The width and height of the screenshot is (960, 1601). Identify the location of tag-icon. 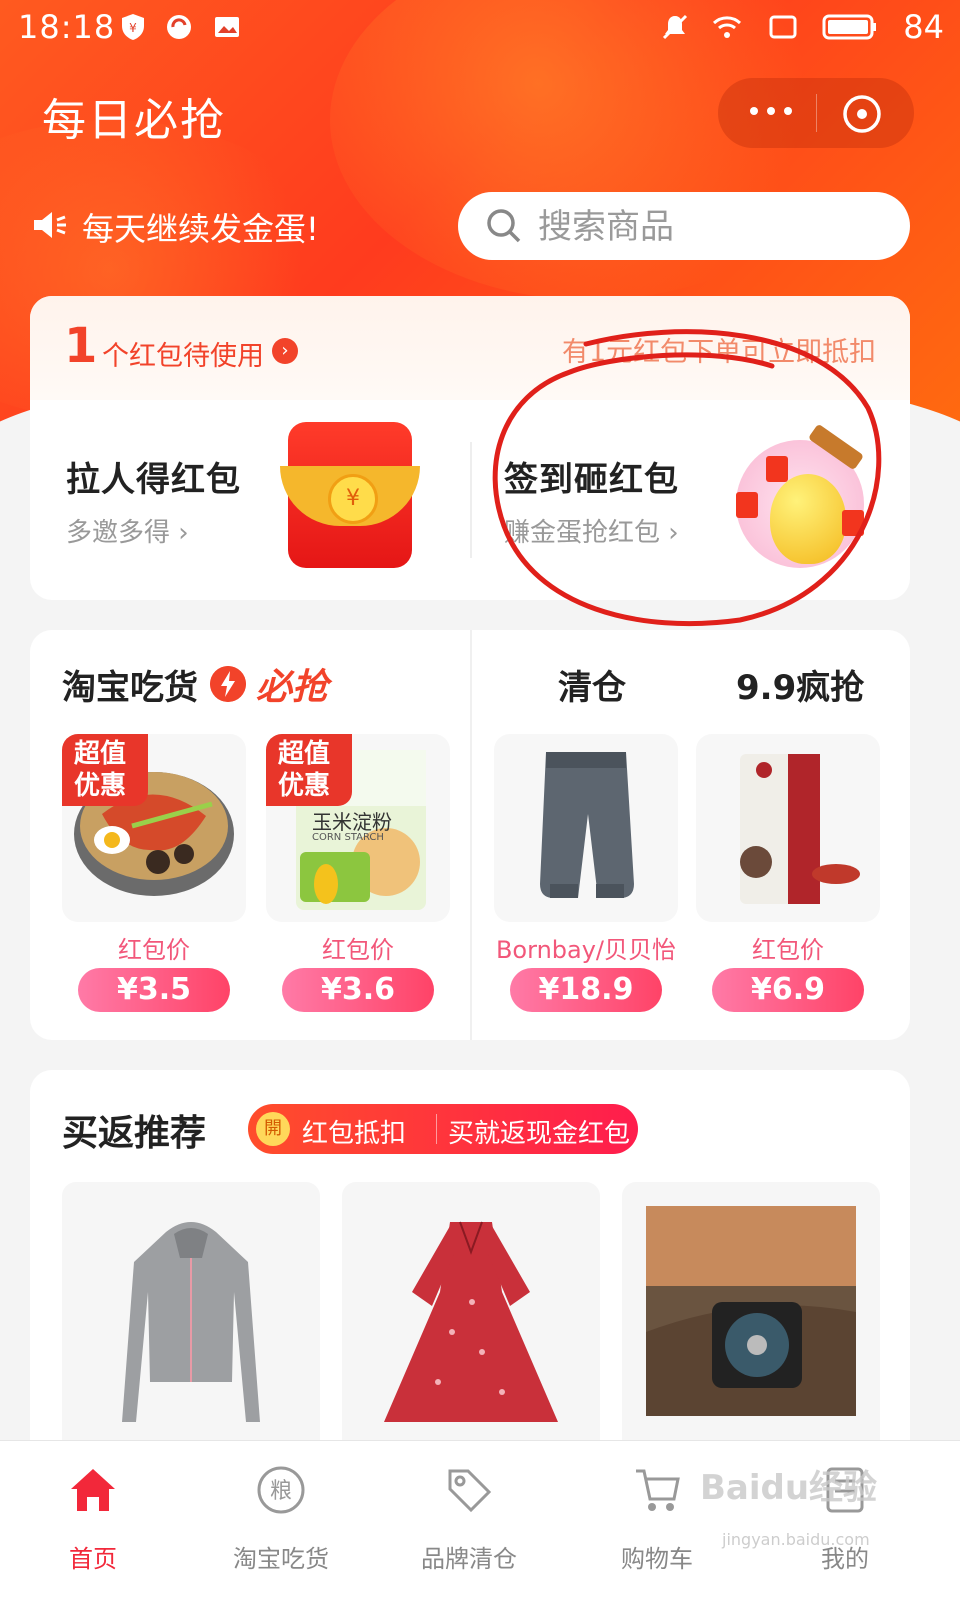
(470, 1491).